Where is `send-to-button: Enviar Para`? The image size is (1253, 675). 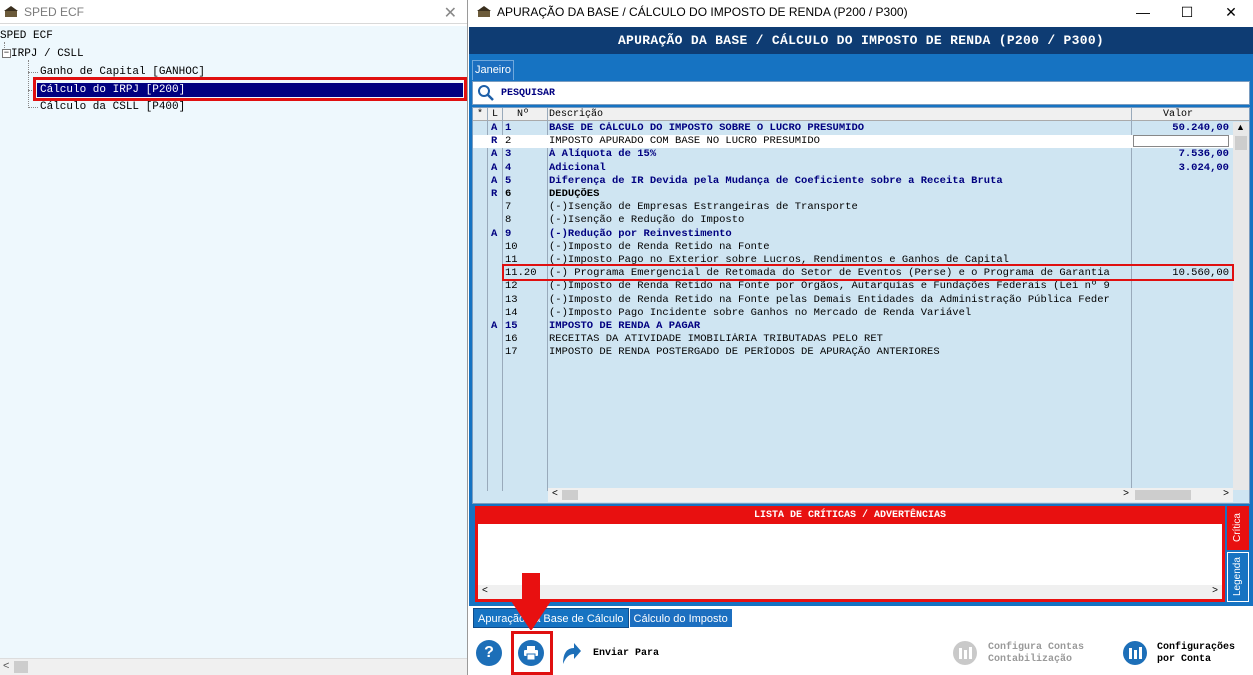 send-to-button: Enviar Para is located at coordinates (626, 654).